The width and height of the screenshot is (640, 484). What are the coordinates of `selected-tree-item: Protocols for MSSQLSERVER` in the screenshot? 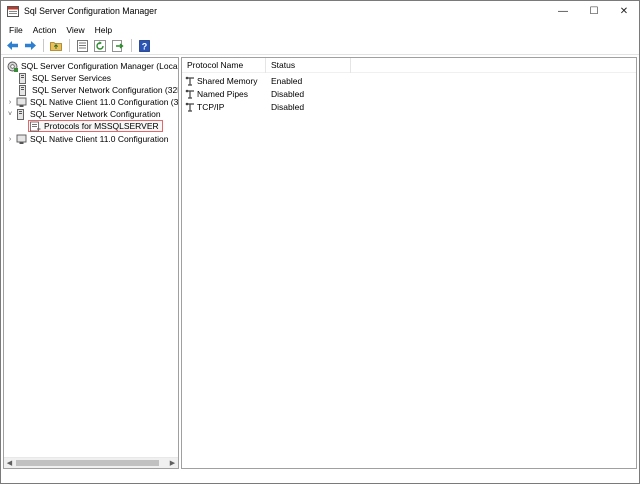 It's located at (95, 126).